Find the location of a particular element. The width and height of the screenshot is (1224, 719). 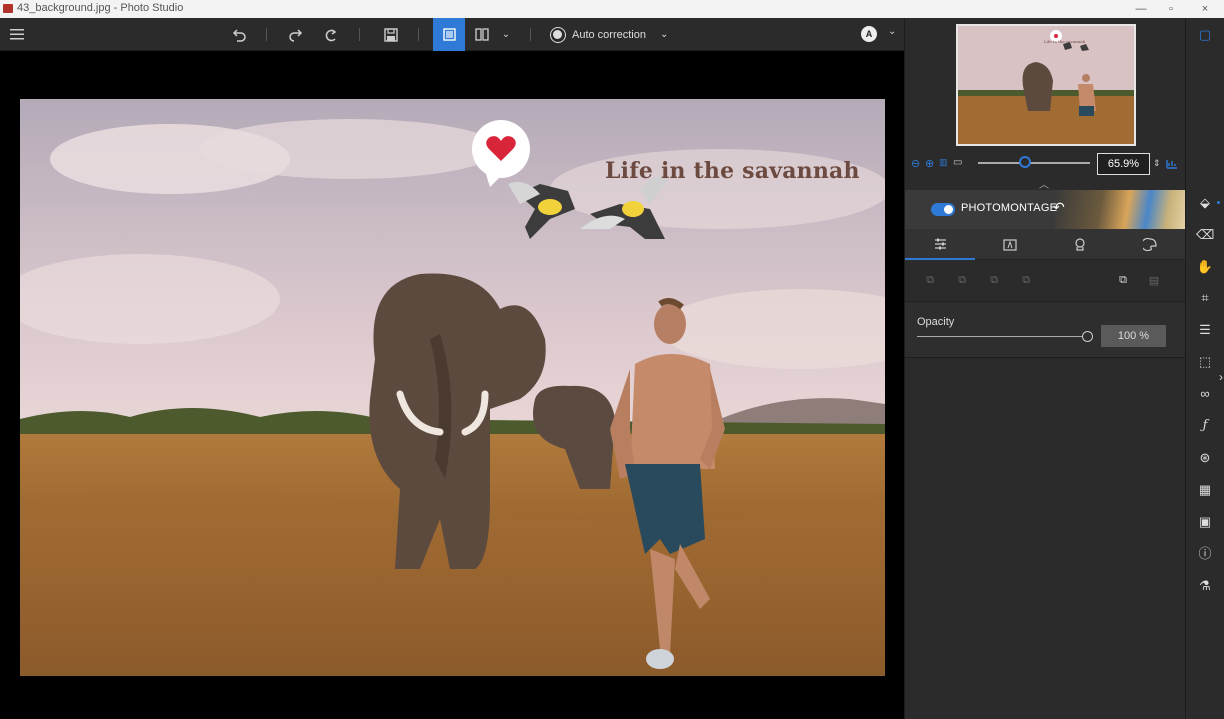

fit-window-icon: ▭ is located at coordinates (959, 163).